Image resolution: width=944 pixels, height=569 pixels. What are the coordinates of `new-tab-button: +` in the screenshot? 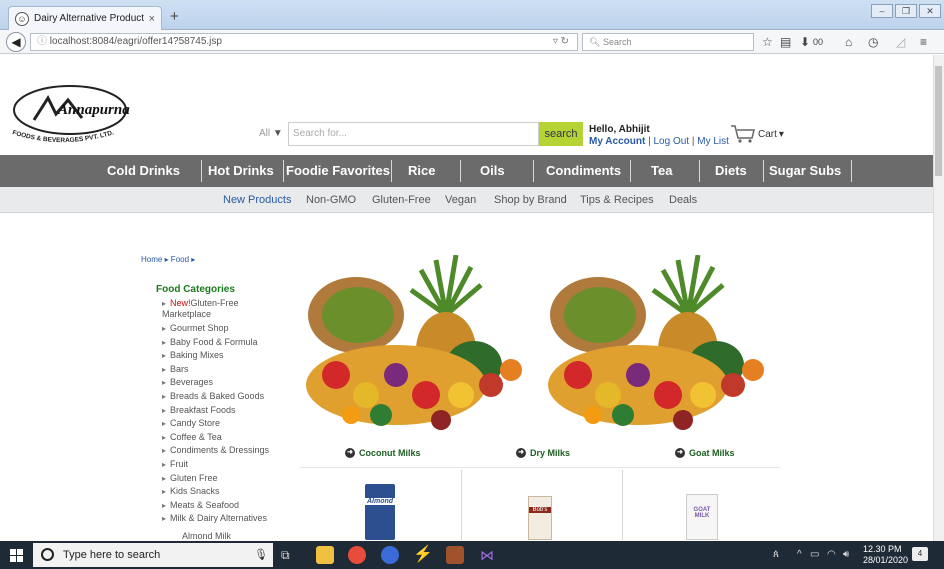 It's located at (174, 16).